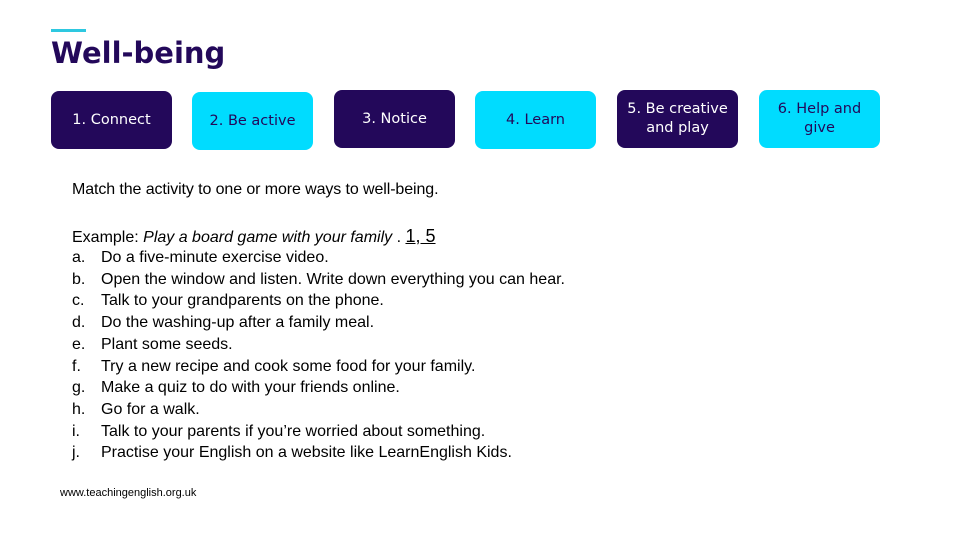 This screenshot has width=960, height=540. I want to click on example-activity: Play a board game with your family, so click(268, 237).